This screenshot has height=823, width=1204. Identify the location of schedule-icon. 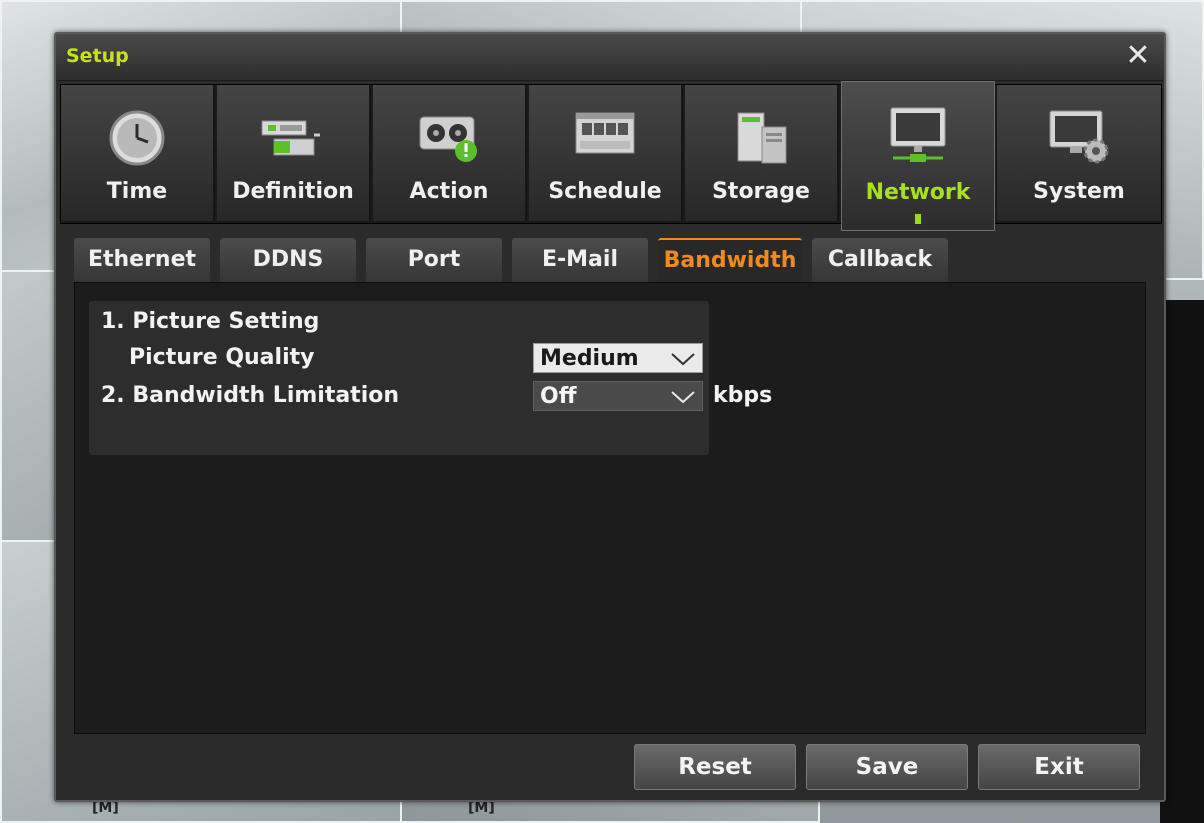
(605, 133).